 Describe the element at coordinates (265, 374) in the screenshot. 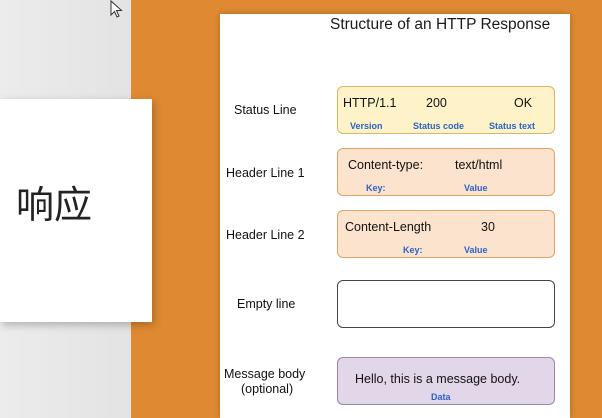

I see `message-body-label: Message body` at that location.